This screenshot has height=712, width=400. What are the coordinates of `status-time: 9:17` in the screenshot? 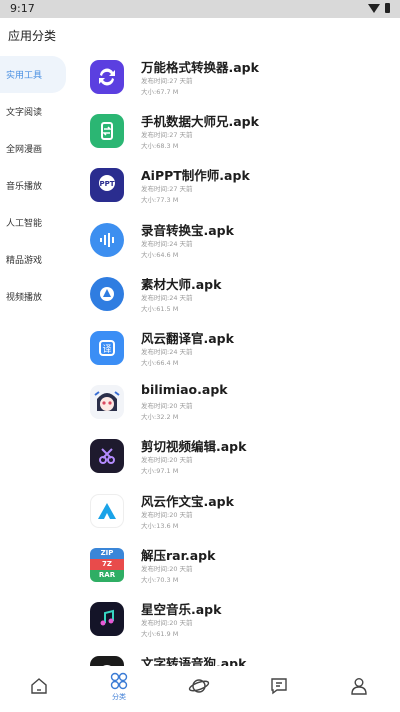 It's located at (22, 8).